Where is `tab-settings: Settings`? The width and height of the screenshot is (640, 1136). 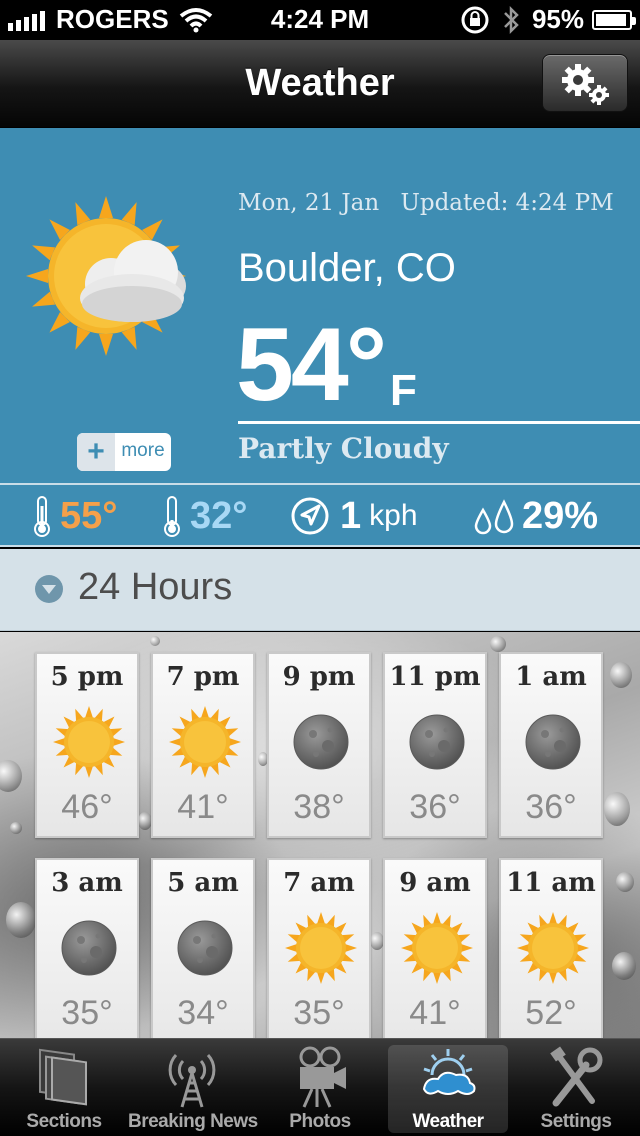 tab-settings: Settings is located at coordinates (576, 1087).